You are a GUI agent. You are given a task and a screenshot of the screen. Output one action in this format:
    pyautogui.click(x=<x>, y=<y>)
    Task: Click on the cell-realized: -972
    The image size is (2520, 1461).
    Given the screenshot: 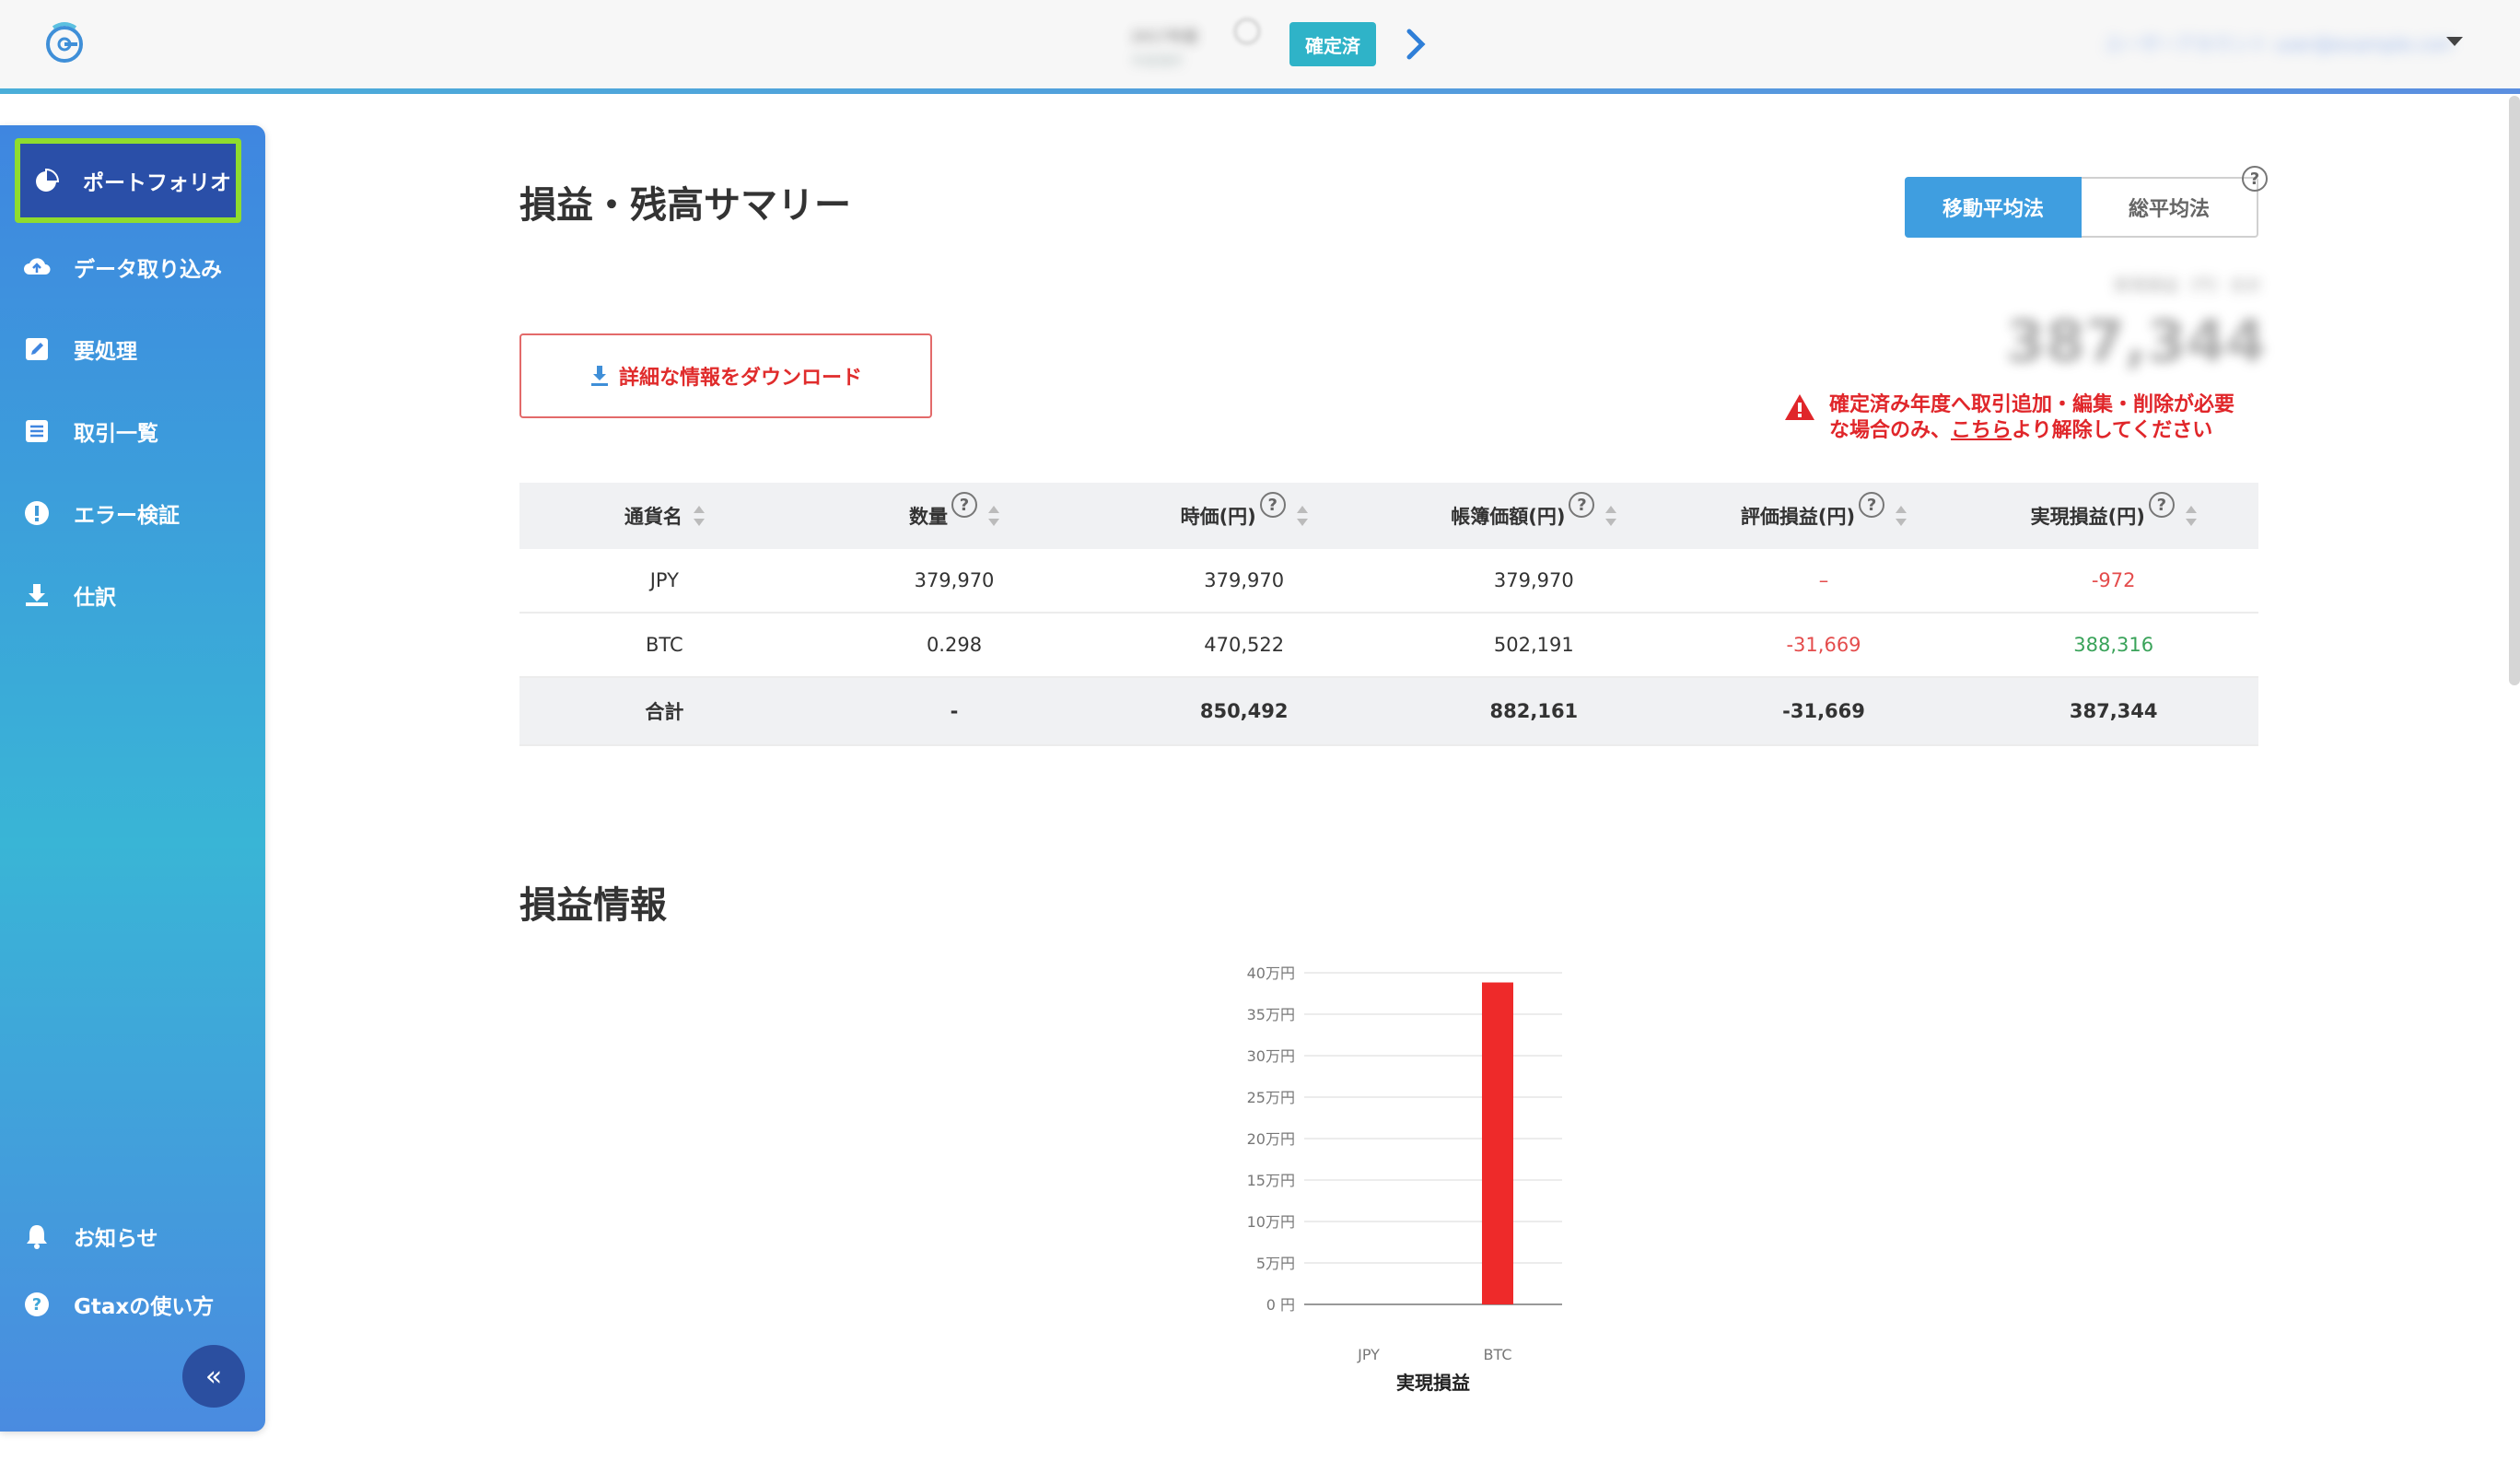 What is the action you would take?
    pyautogui.click(x=2113, y=580)
    